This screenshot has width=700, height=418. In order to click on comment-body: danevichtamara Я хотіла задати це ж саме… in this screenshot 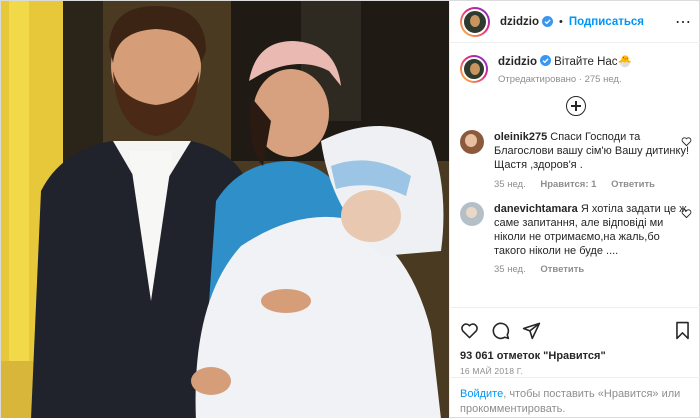, I will do `click(593, 239)`.